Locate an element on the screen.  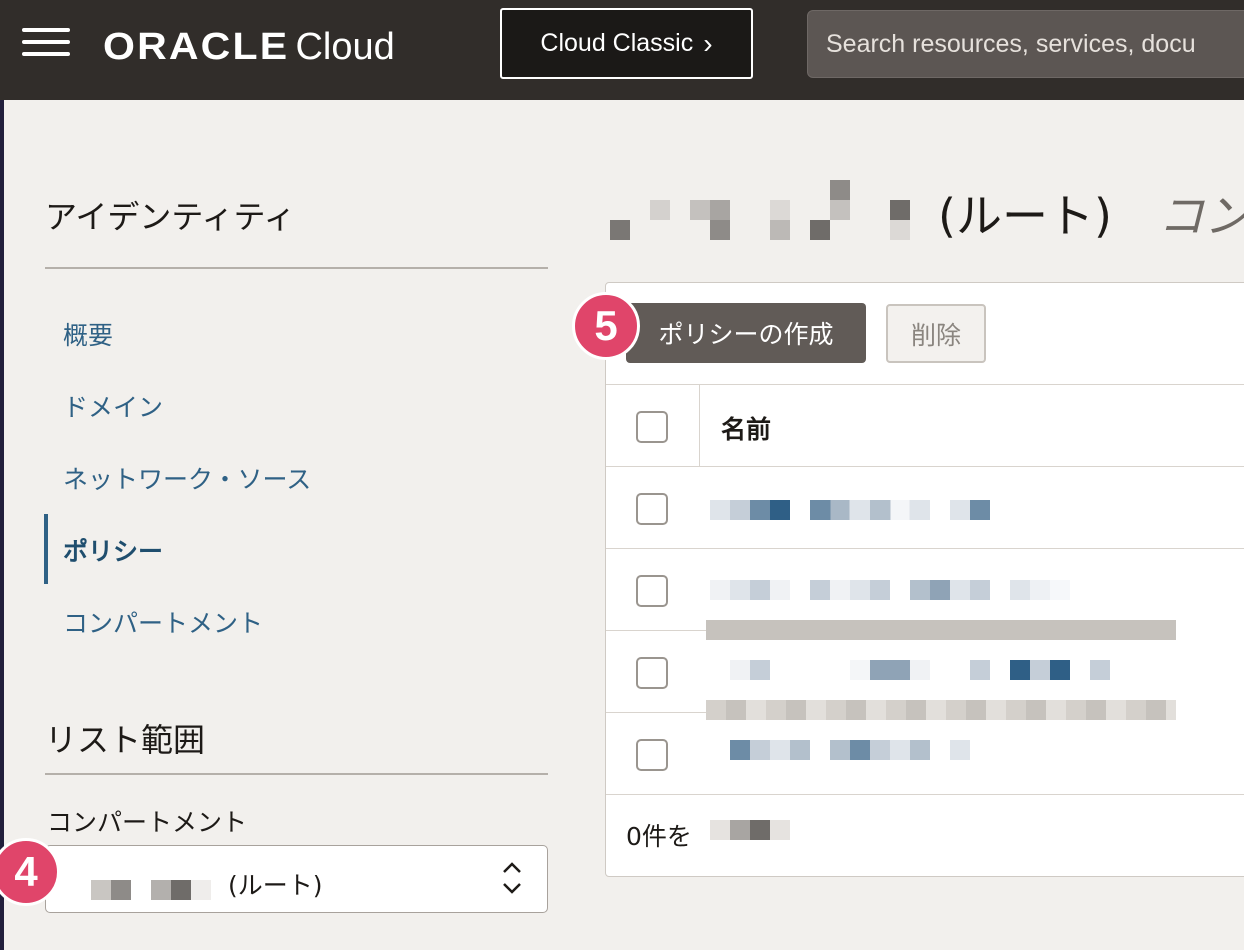
table-bottom-border is located at coordinates (925, 794).